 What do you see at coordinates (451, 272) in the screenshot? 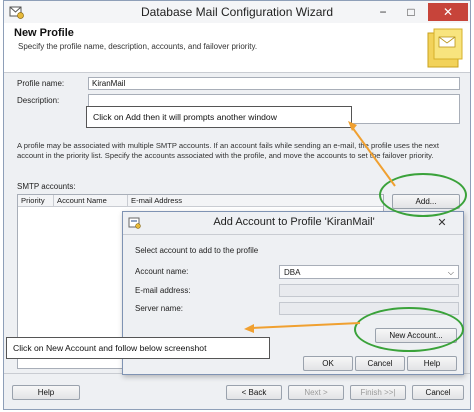
I see `chevron-down-icon: ⌵` at bounding box center [451, 272].